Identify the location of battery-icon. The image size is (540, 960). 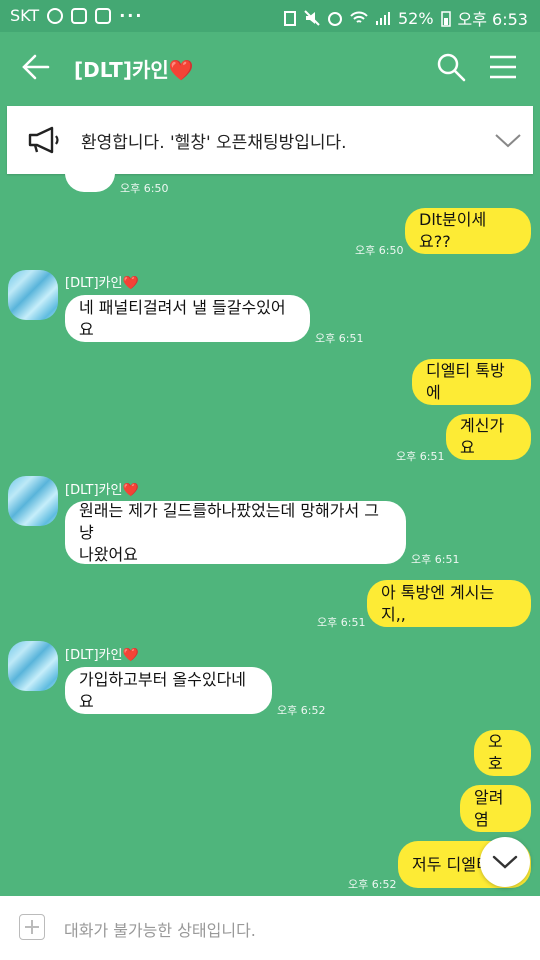
(445, 19).